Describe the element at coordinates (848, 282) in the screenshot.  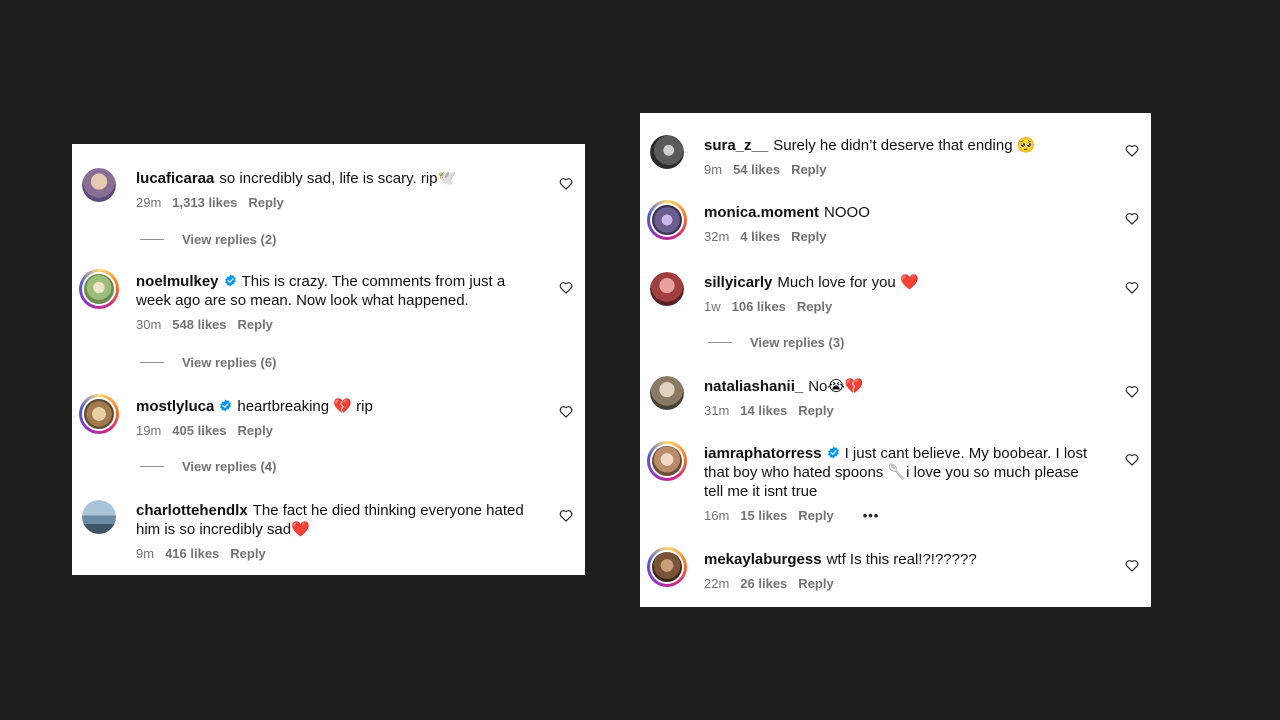
I see `comment-body: Much love for you ❤️` at that location.